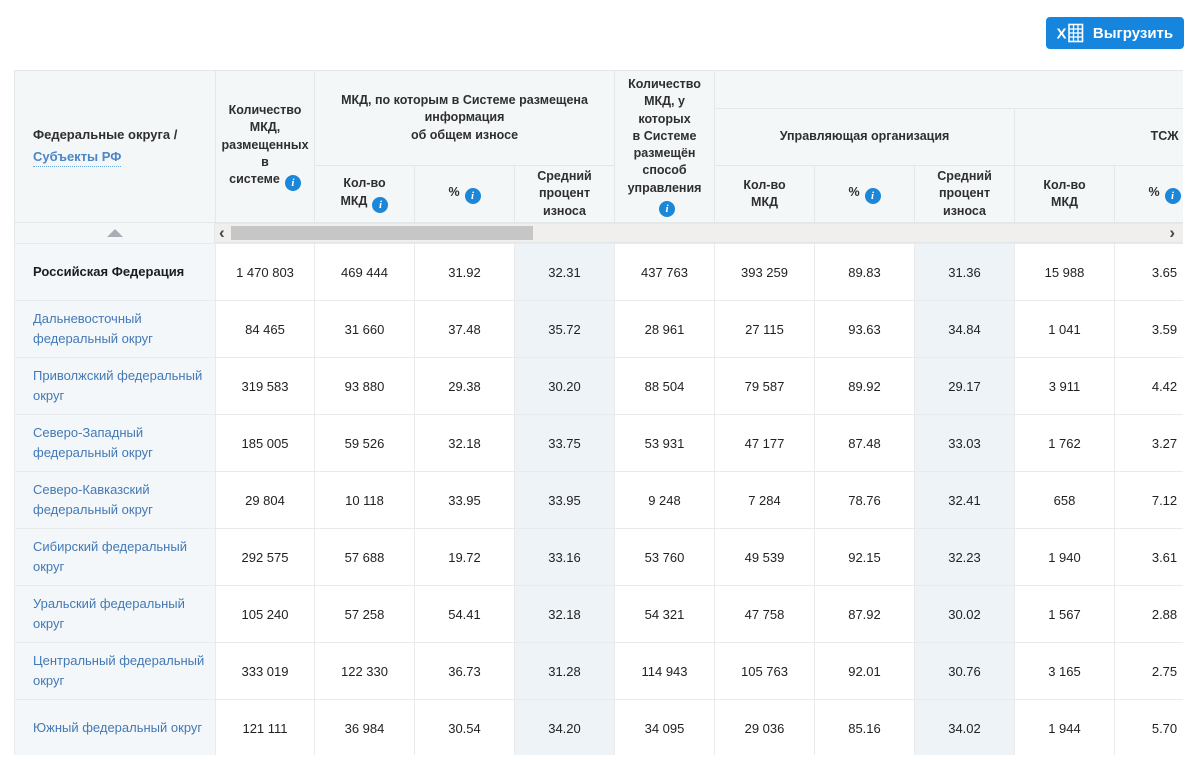 The height and width of the screenshot is (760, 1193). I want to click on data-cell: 30.76, so click(964, 671).